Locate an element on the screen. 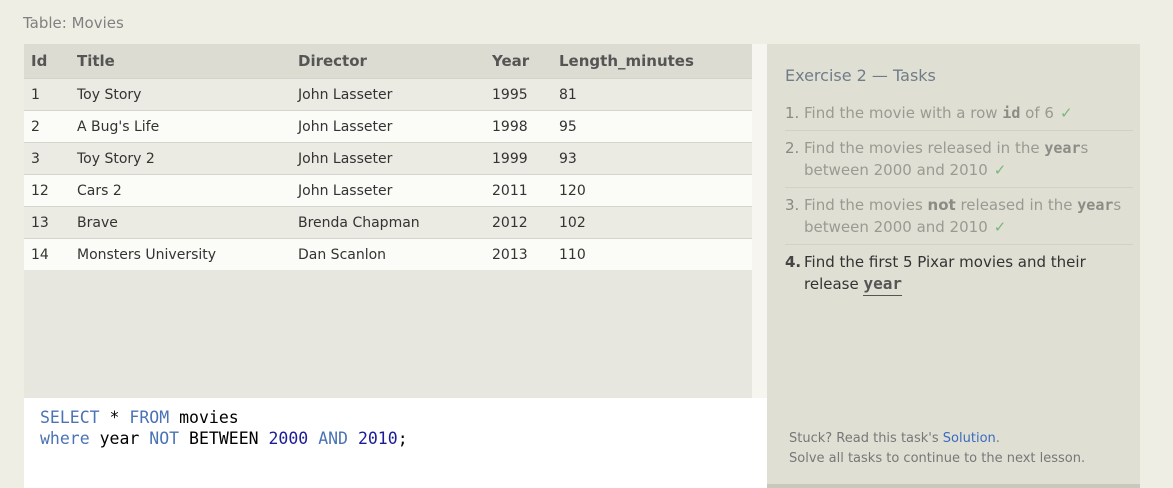 This screenshot has height=488, width=1173. table-header-row: Id Title Director Year Length_minutes is located at coordinates (388, 61).